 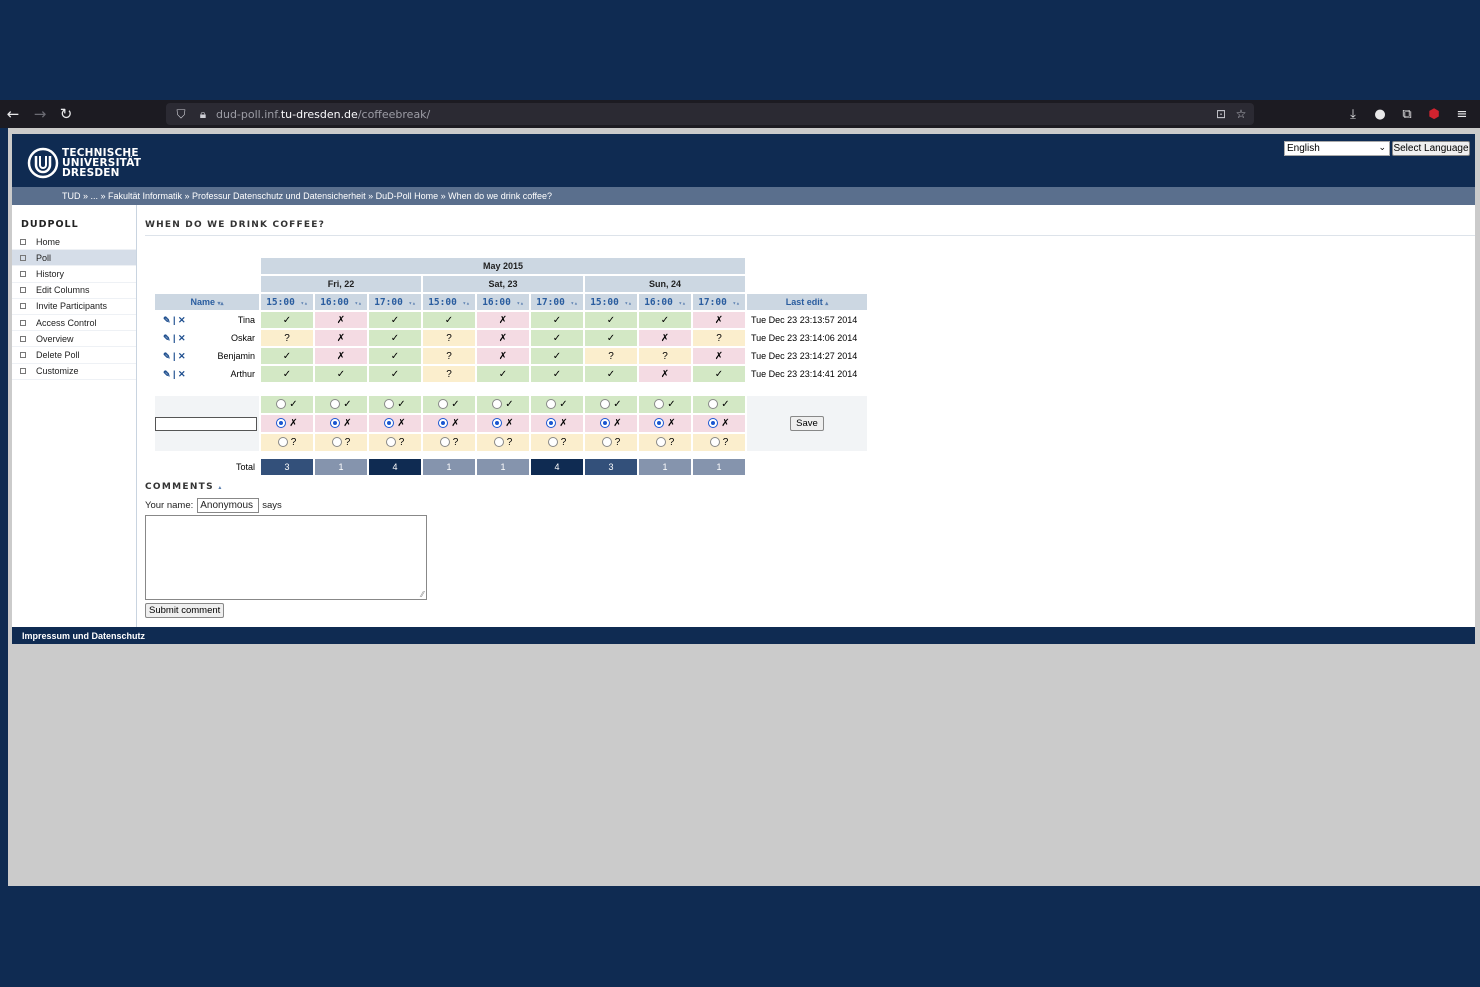 I want to click on participant-name-input, so click(x=206, y=423).